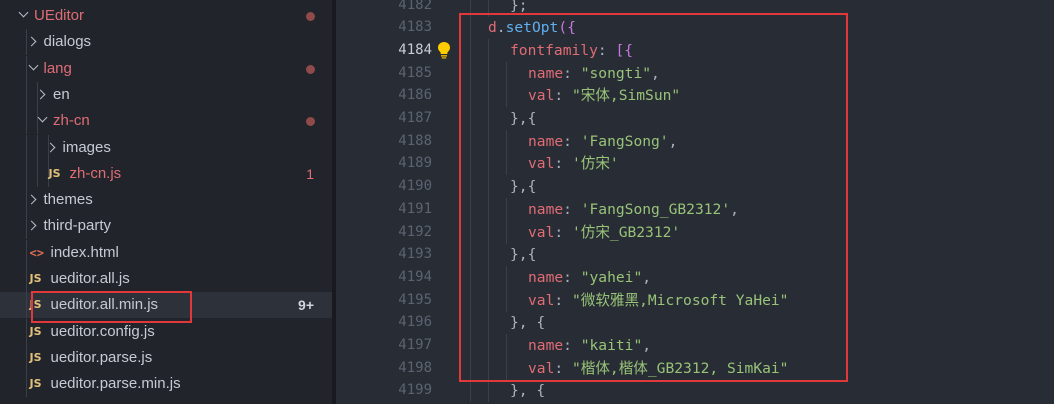  What do you see at coordinates (166, 226) in the screenshot?
I see `tree-item-third-party: third-party` at bounding box center [166, 226].